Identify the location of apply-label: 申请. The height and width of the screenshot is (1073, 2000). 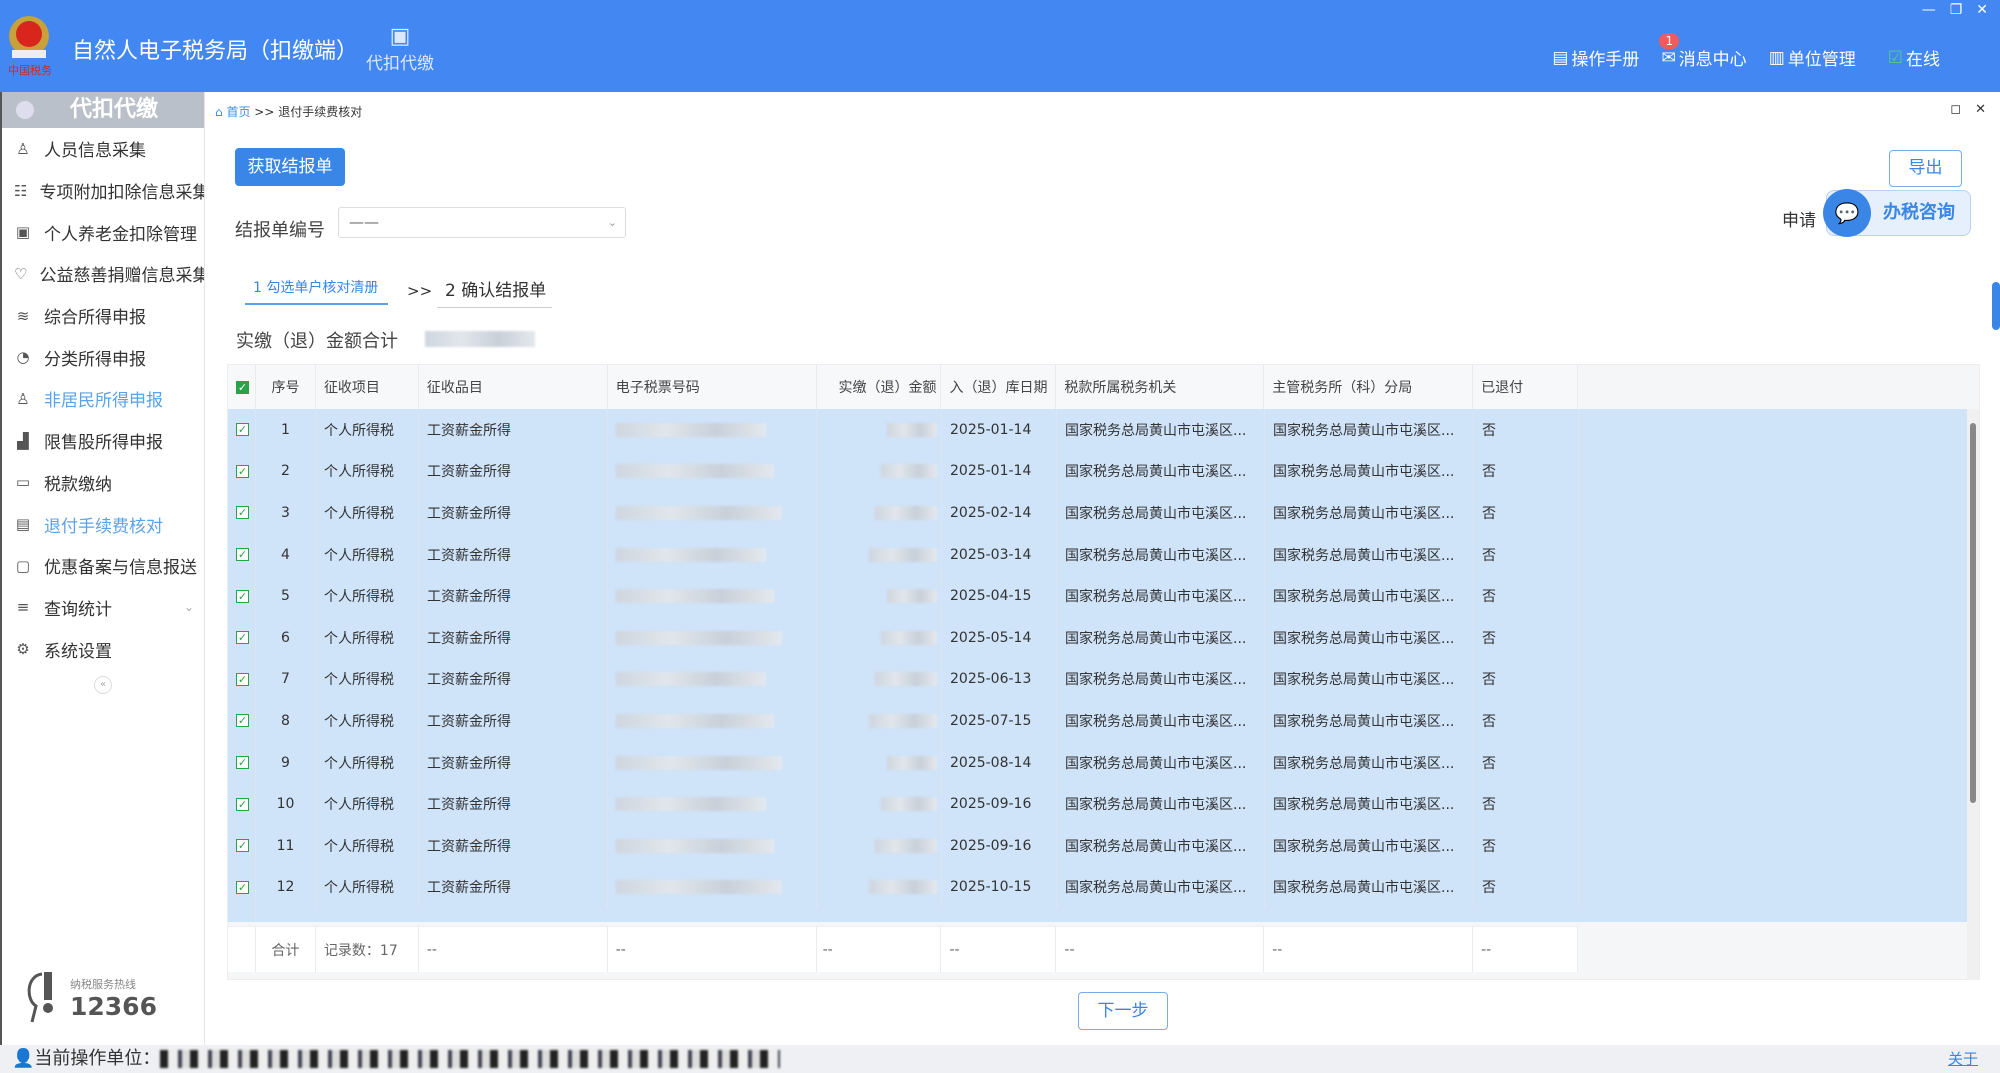
(1799, 221).